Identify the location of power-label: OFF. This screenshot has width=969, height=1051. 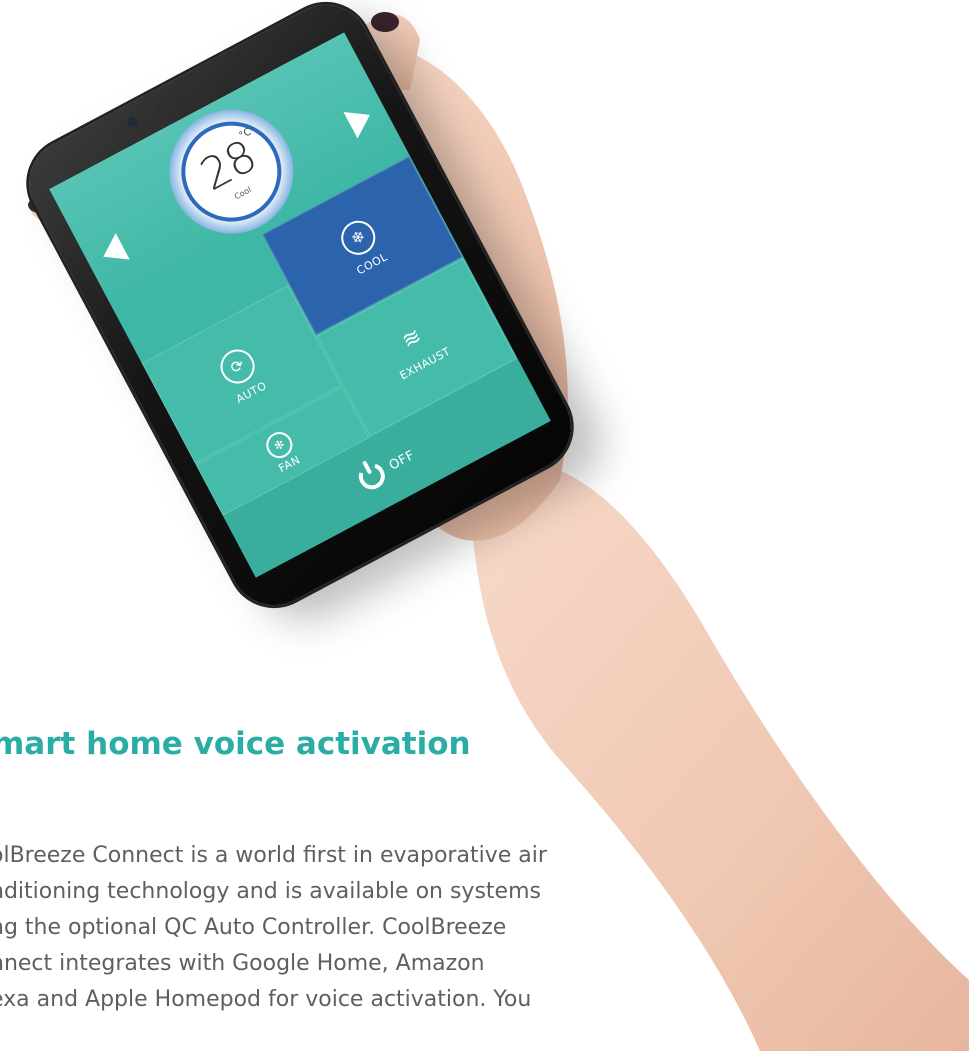
(402, 460).